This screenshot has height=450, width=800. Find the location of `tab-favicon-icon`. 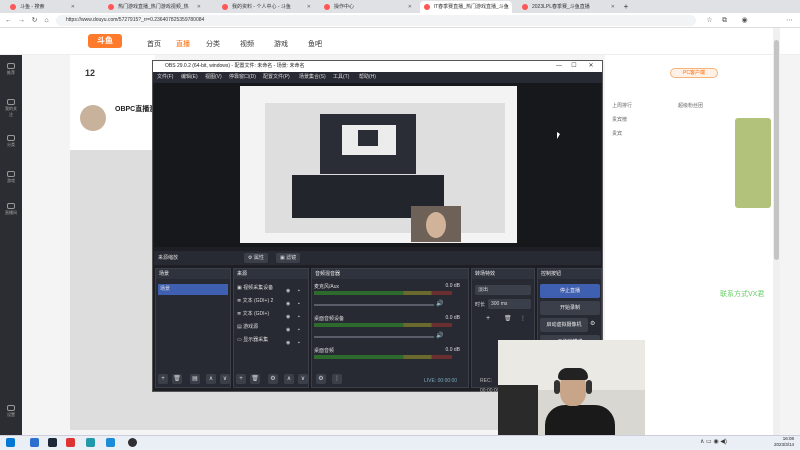

tab-favicon-icon is located at coordinates (225, 7).